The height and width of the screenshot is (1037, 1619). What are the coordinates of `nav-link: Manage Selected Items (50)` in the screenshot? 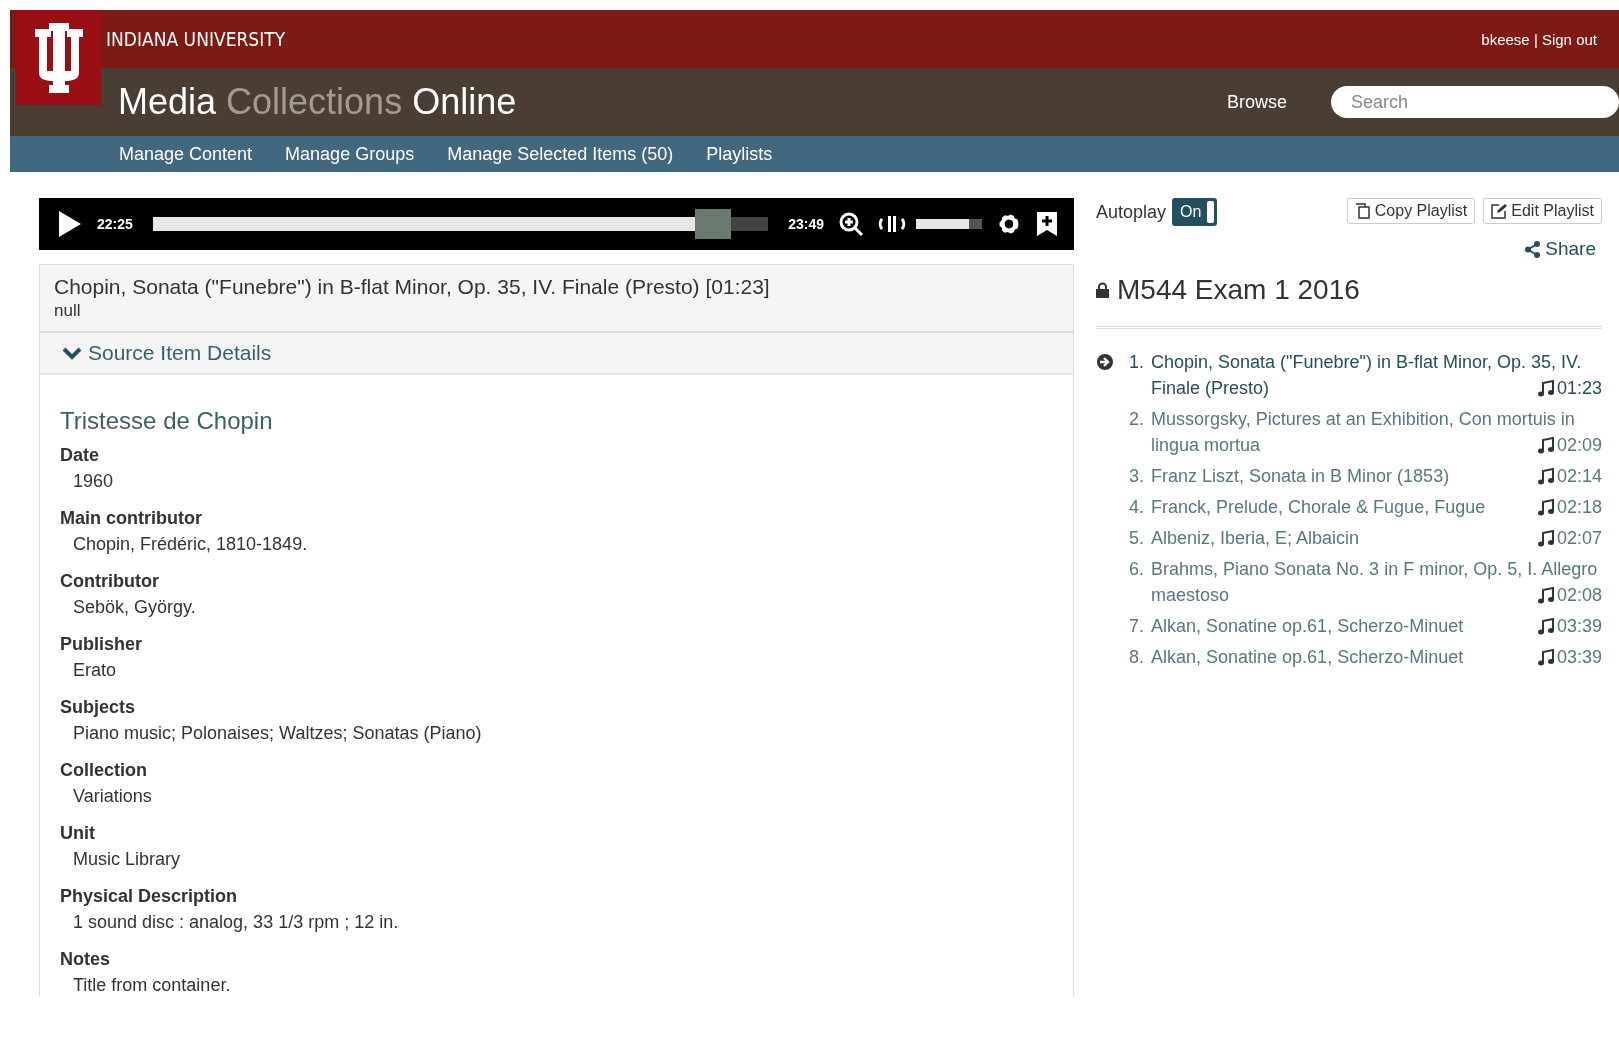 It's located at (560, 154).